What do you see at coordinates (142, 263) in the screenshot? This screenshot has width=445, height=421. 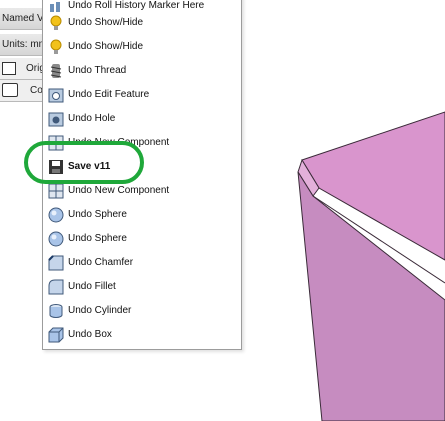 I see `menu-item-undo-chamfer: Undo Chamfer` at bounding box center [142, 263].